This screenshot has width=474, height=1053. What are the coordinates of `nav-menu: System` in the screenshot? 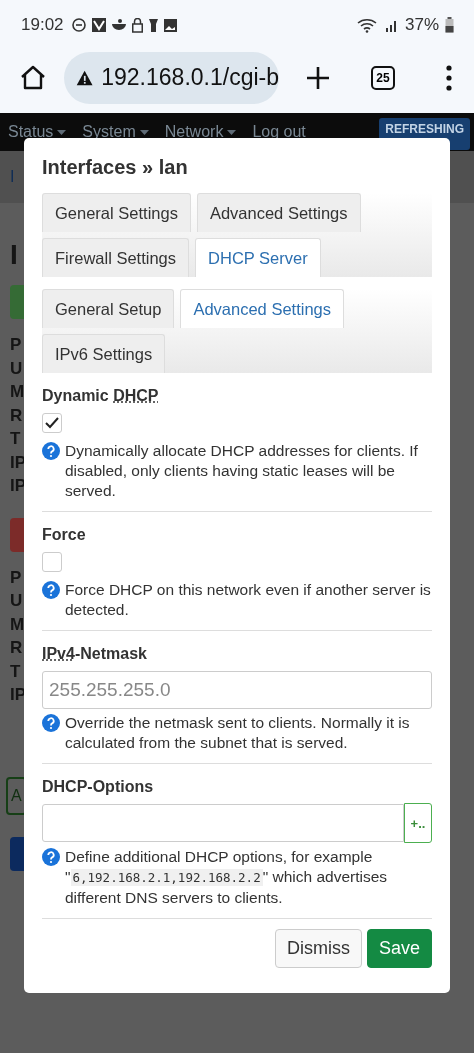 It's located at (109, 132).